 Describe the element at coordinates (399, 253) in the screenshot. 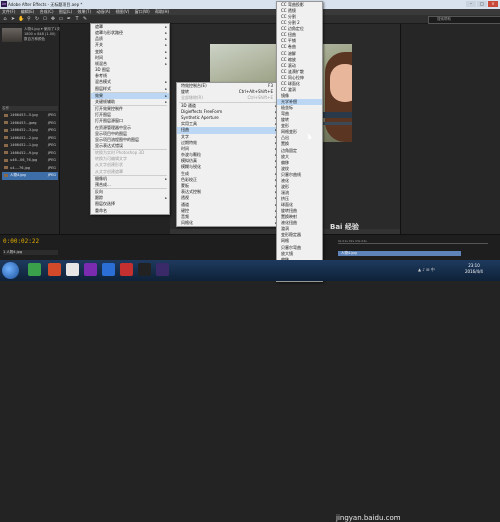

I see `layer-duration-bar: 人物4.jpg` at that location.